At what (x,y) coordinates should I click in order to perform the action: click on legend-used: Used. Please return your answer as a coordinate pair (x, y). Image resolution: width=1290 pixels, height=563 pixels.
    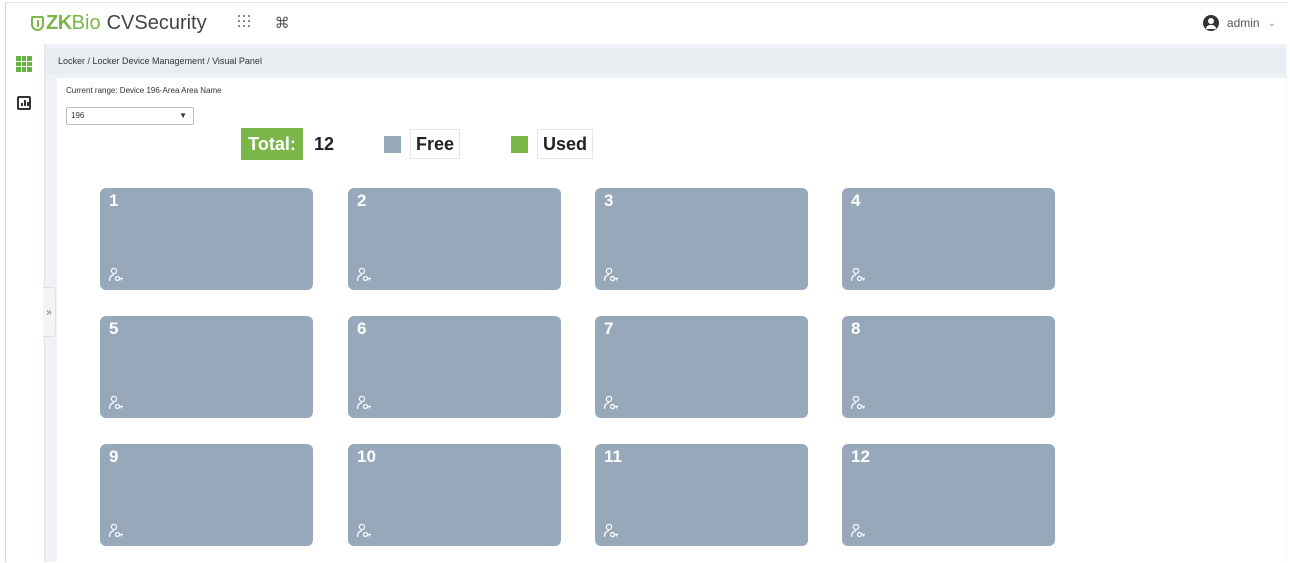
    Looking at the image, I should click on (552, 144).